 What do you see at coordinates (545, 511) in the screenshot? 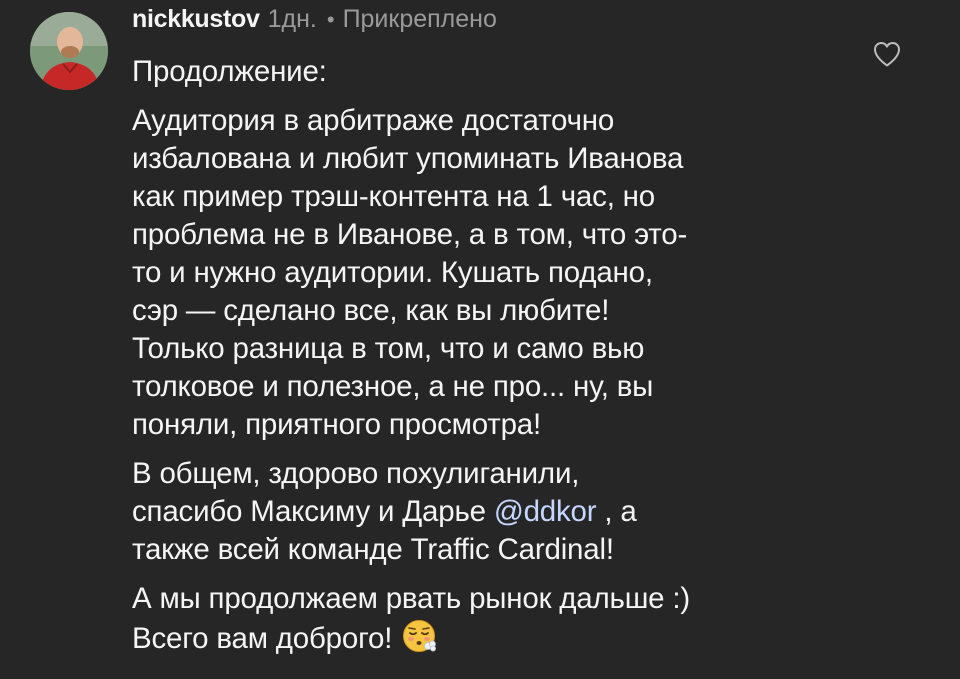
I see `mention-link: @ddkor` at bounding box center [545, 511].